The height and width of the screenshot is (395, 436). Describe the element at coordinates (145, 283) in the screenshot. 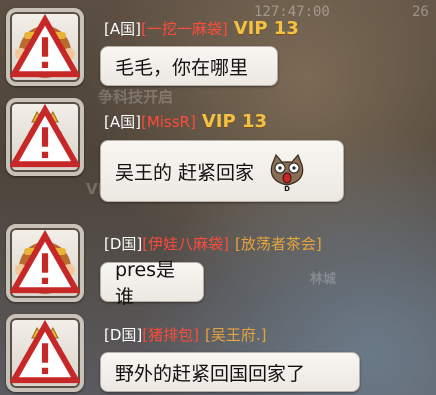

I see `message-text: pres是谁` at that location.